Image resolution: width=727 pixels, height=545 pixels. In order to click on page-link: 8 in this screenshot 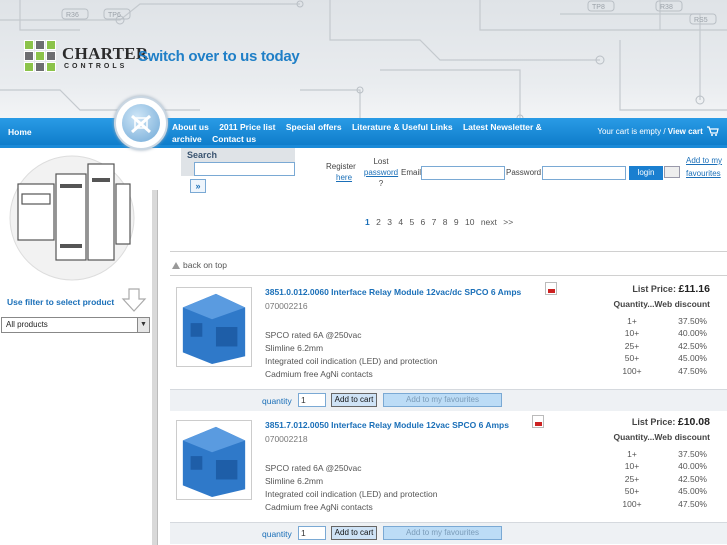, I will do `click(445, 222)`.